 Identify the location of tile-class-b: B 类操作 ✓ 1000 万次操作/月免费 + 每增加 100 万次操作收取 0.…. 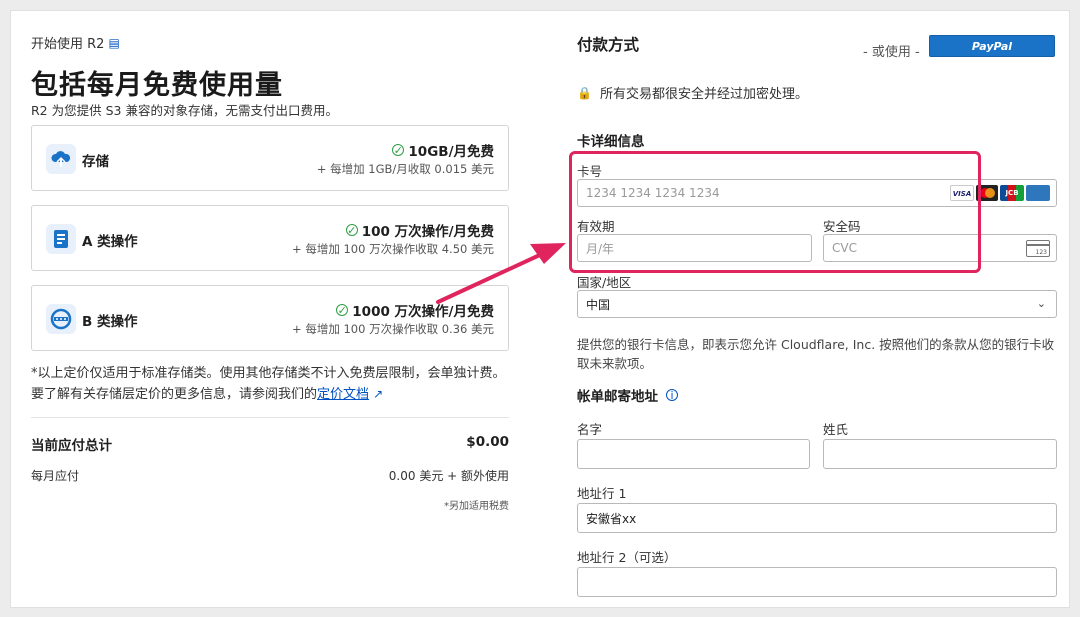
(270, 318).